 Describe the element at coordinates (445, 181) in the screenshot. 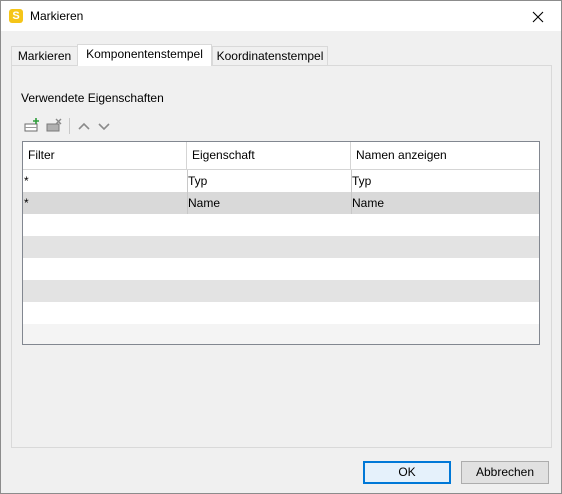

I see `cell-namen-anzeigen: Typ` at that location.